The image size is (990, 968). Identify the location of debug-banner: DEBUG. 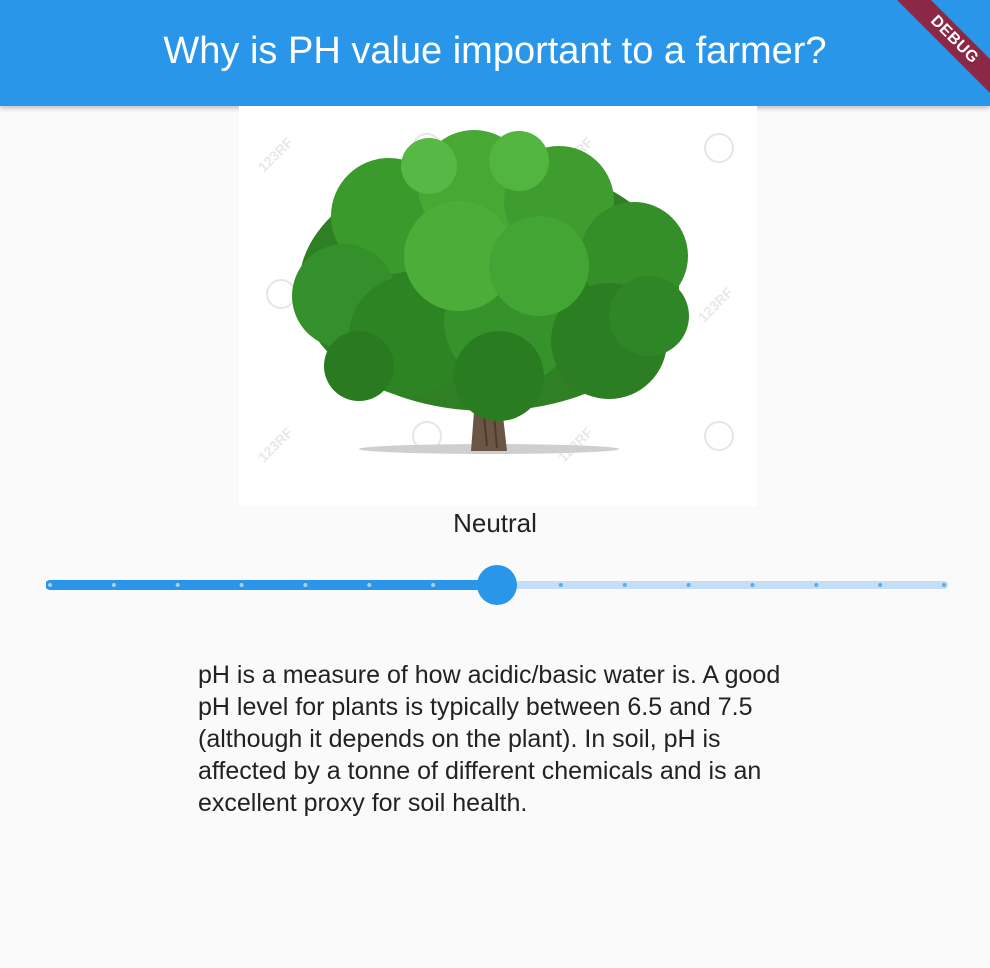
(930, 53).